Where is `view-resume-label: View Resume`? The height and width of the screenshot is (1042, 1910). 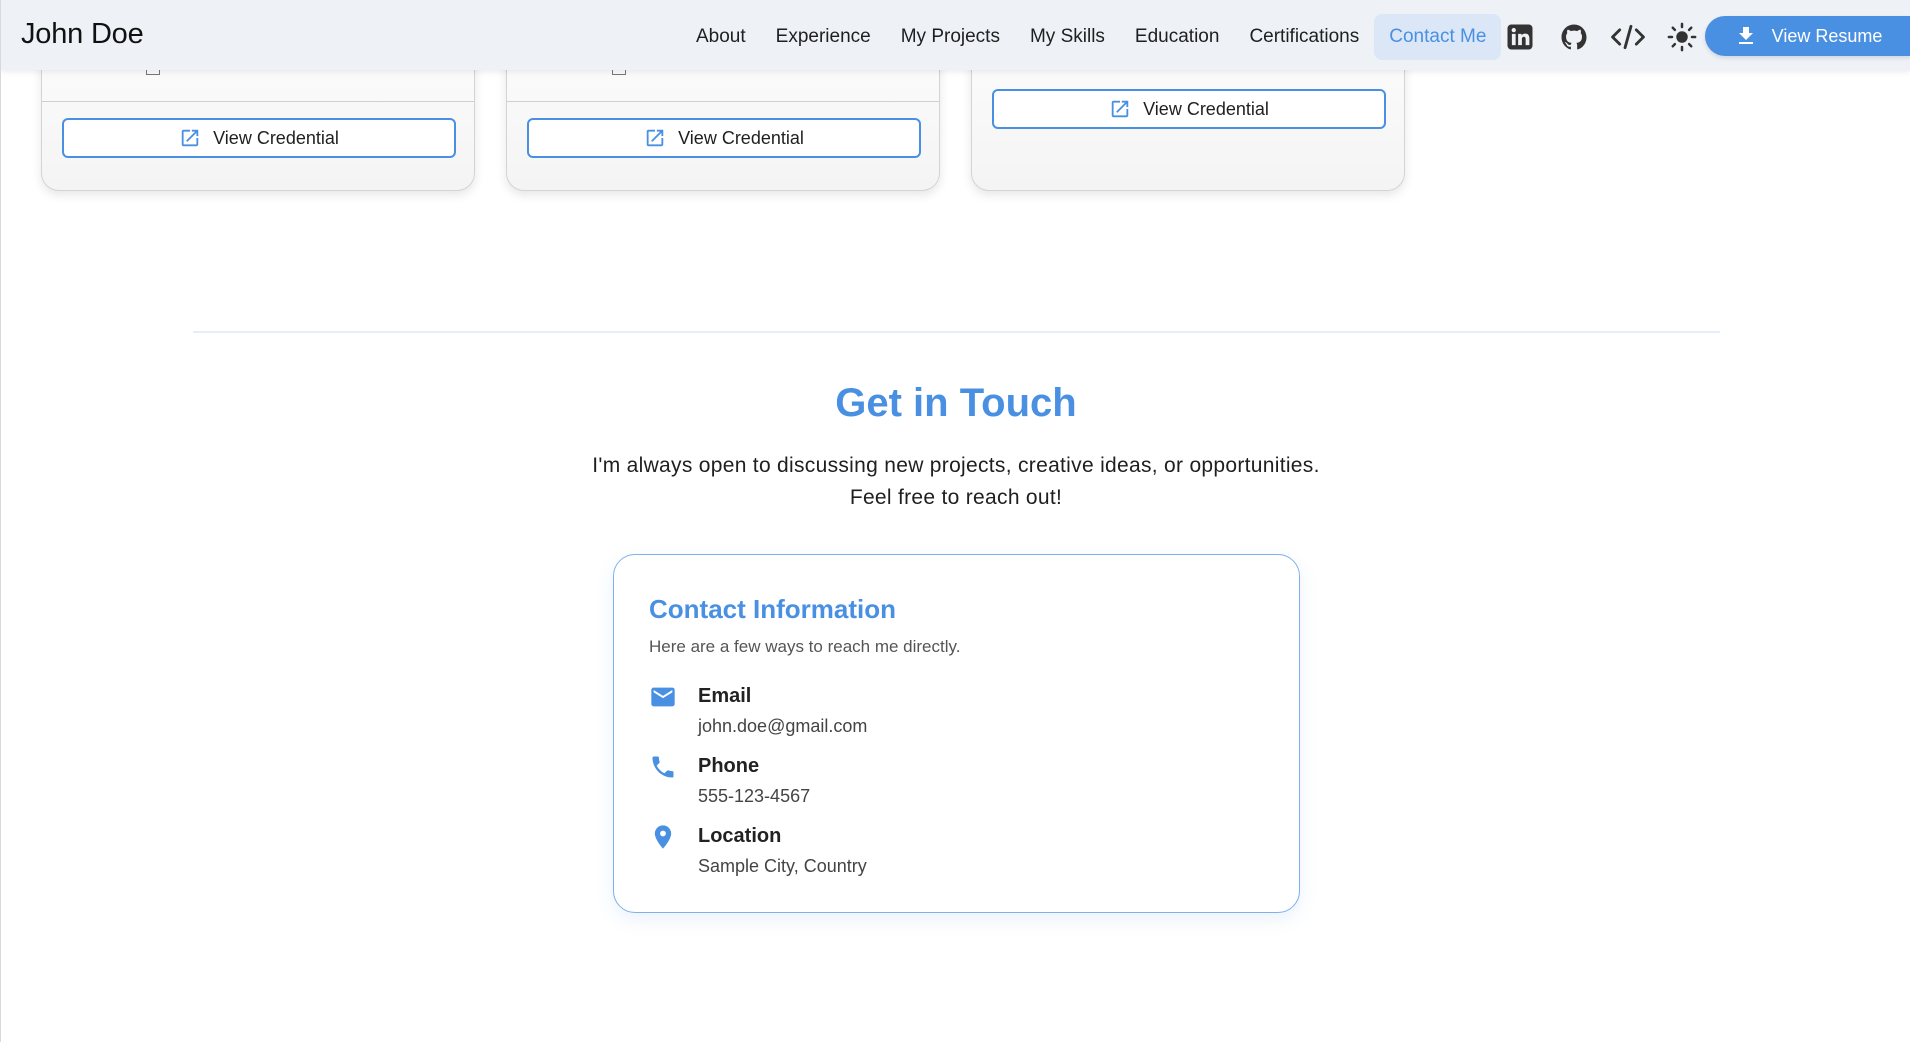
view-resume-label: View Resume is located at coordinates (1827, 35).